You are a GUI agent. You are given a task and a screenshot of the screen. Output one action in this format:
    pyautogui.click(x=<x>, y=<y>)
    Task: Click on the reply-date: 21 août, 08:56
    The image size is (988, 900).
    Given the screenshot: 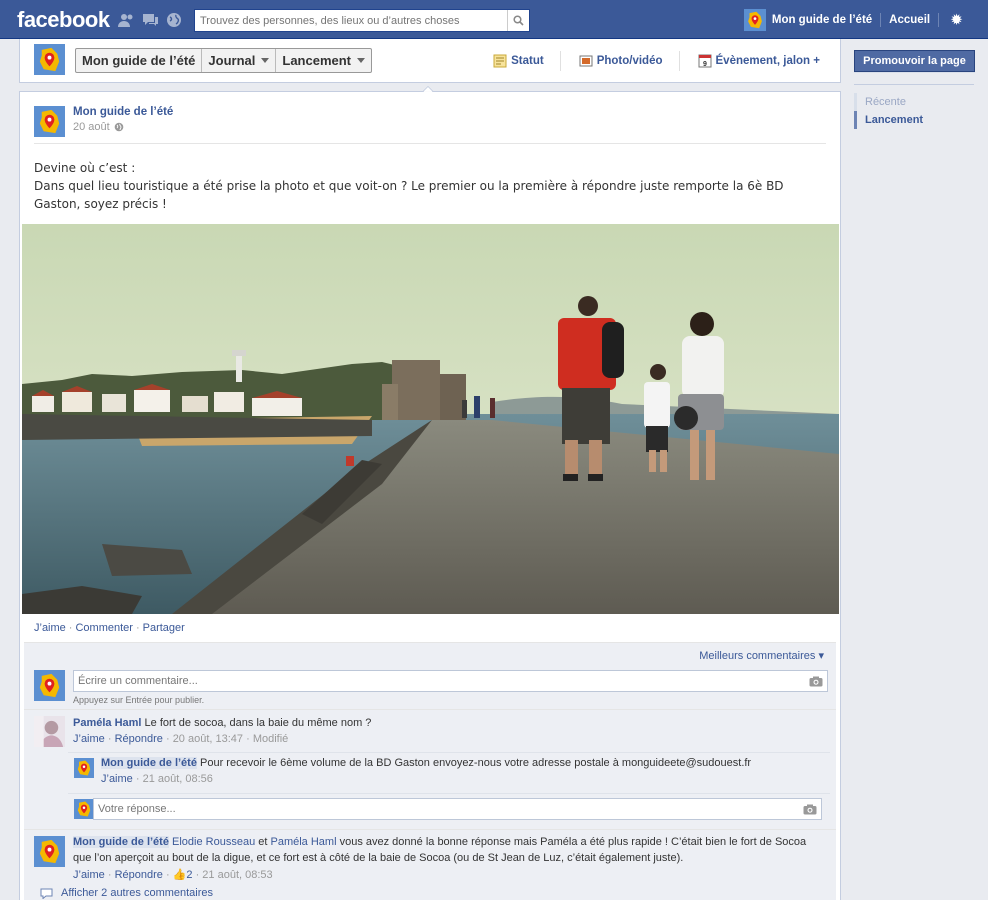 What is the action you would take?
    pyautogui.click(x=178, y=779)
    